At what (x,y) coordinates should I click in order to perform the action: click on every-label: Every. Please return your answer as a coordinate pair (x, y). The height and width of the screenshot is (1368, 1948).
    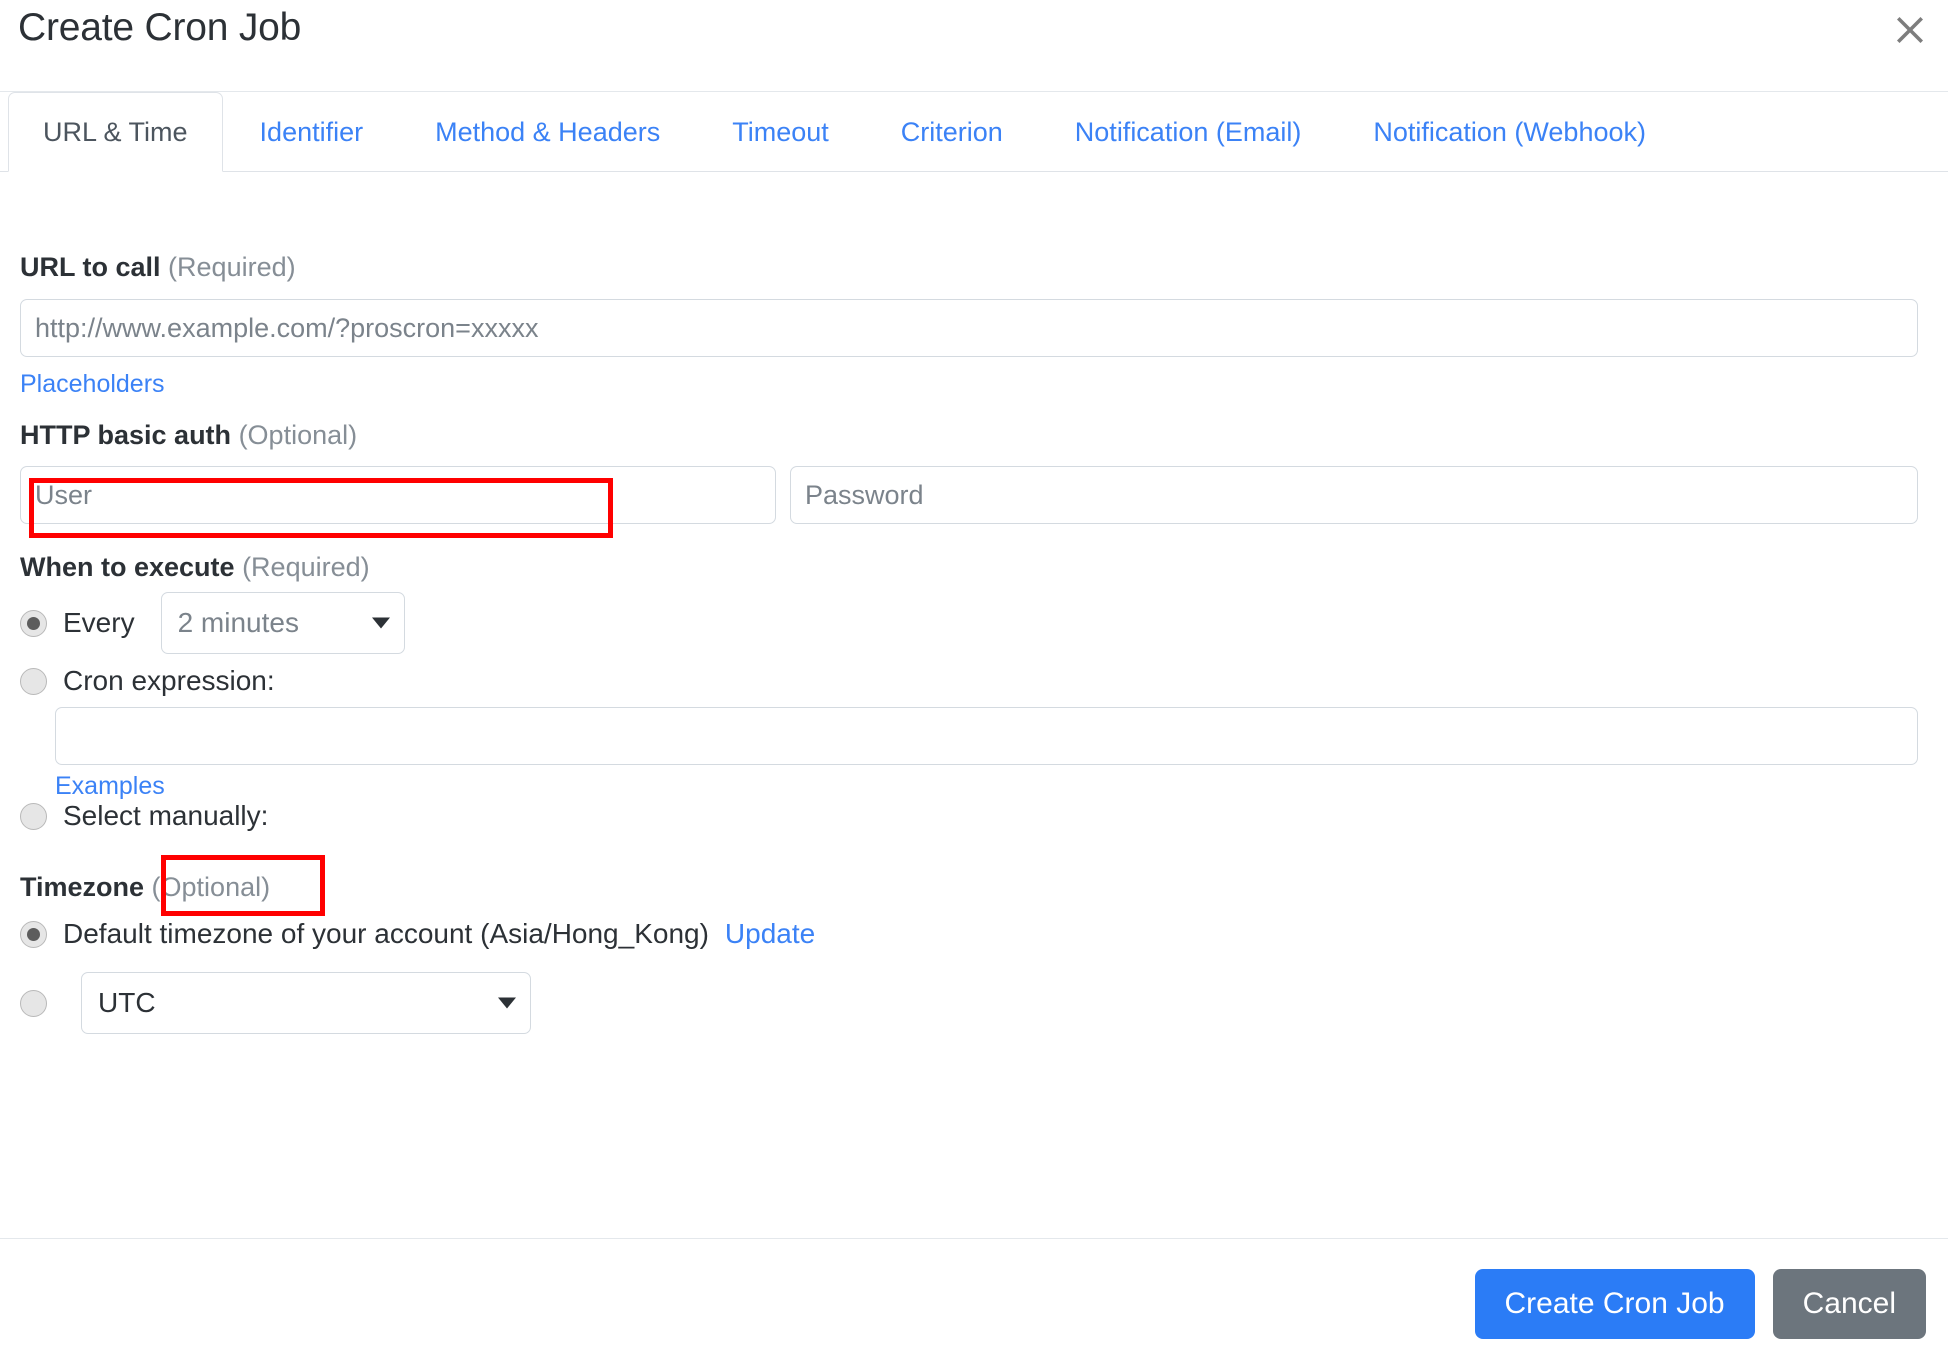
    Looking at the image, I should click on (99, 622).